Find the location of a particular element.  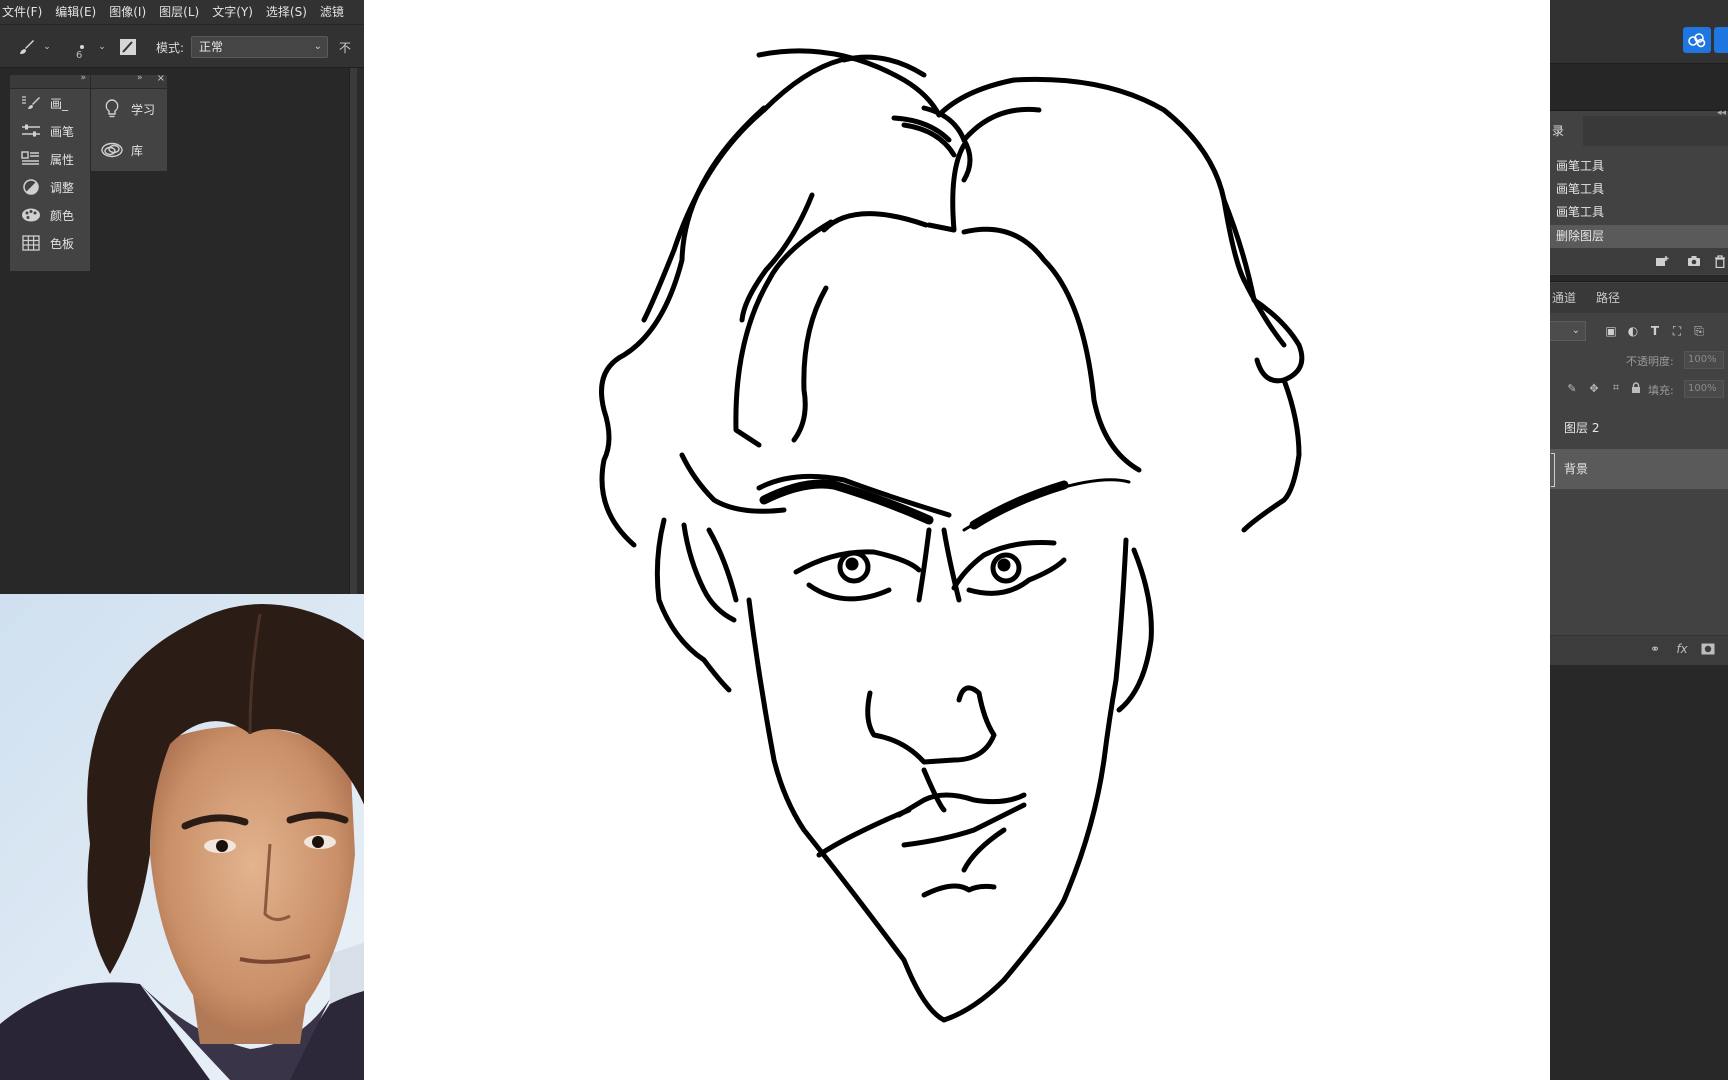

menu-file: 文件(F) is located at coordinates (24, 12).